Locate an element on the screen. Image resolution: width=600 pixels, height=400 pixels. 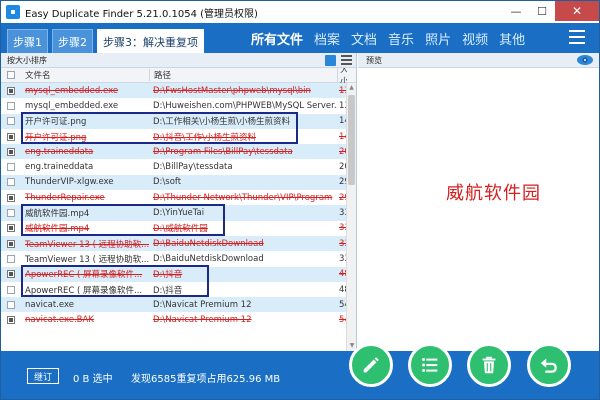
category-videos: 视频 is located at coordinates (475, 38).